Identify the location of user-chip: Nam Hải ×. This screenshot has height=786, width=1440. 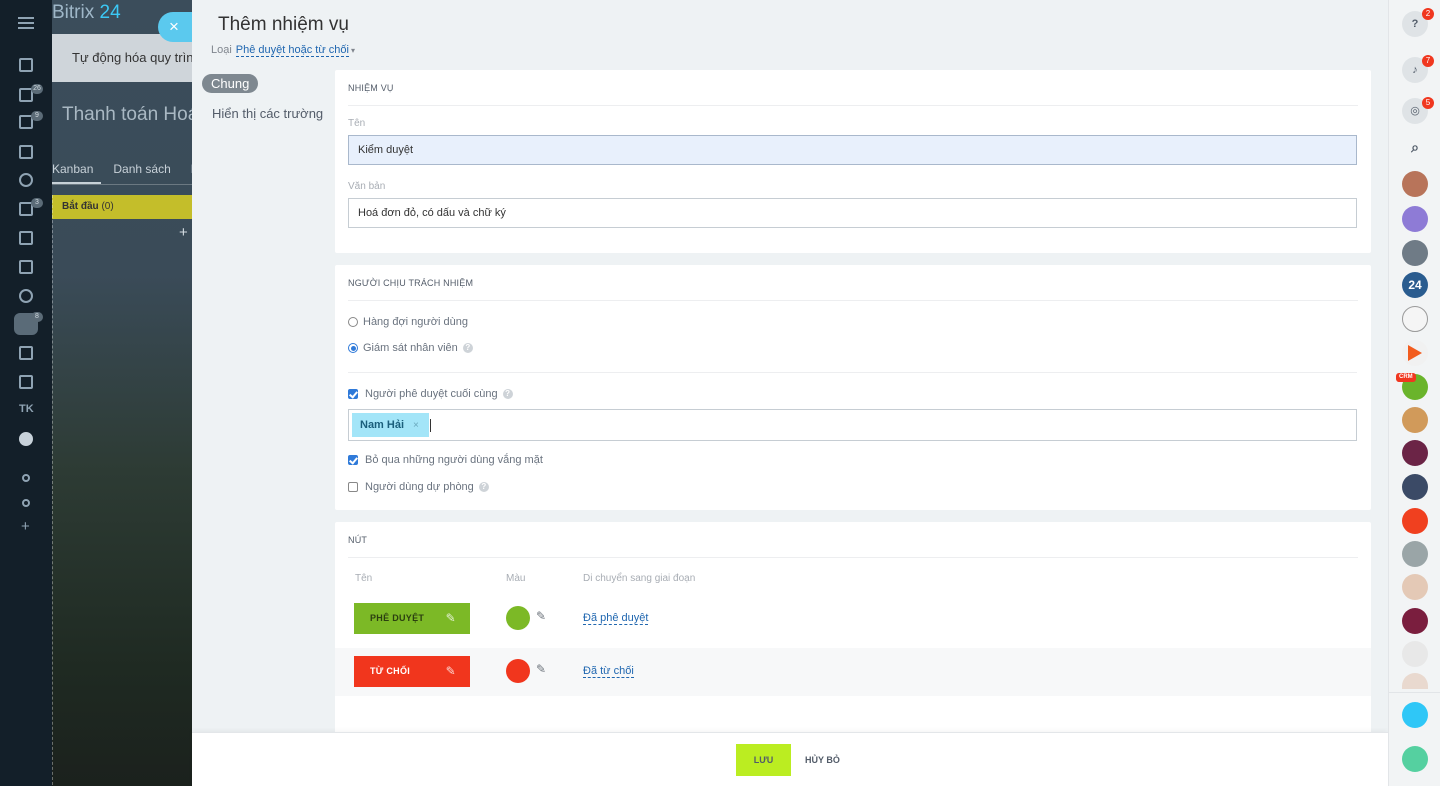
(390, 425).